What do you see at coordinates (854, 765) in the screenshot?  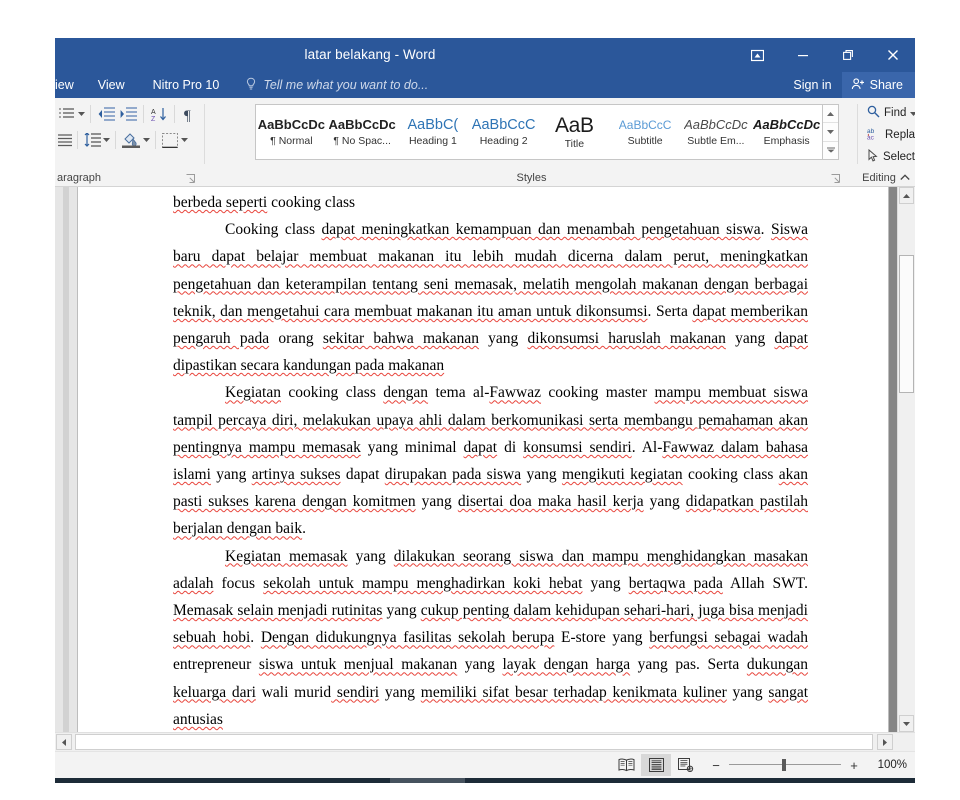 I see `zoom-in-button: +` at bounding box center [854, 765].